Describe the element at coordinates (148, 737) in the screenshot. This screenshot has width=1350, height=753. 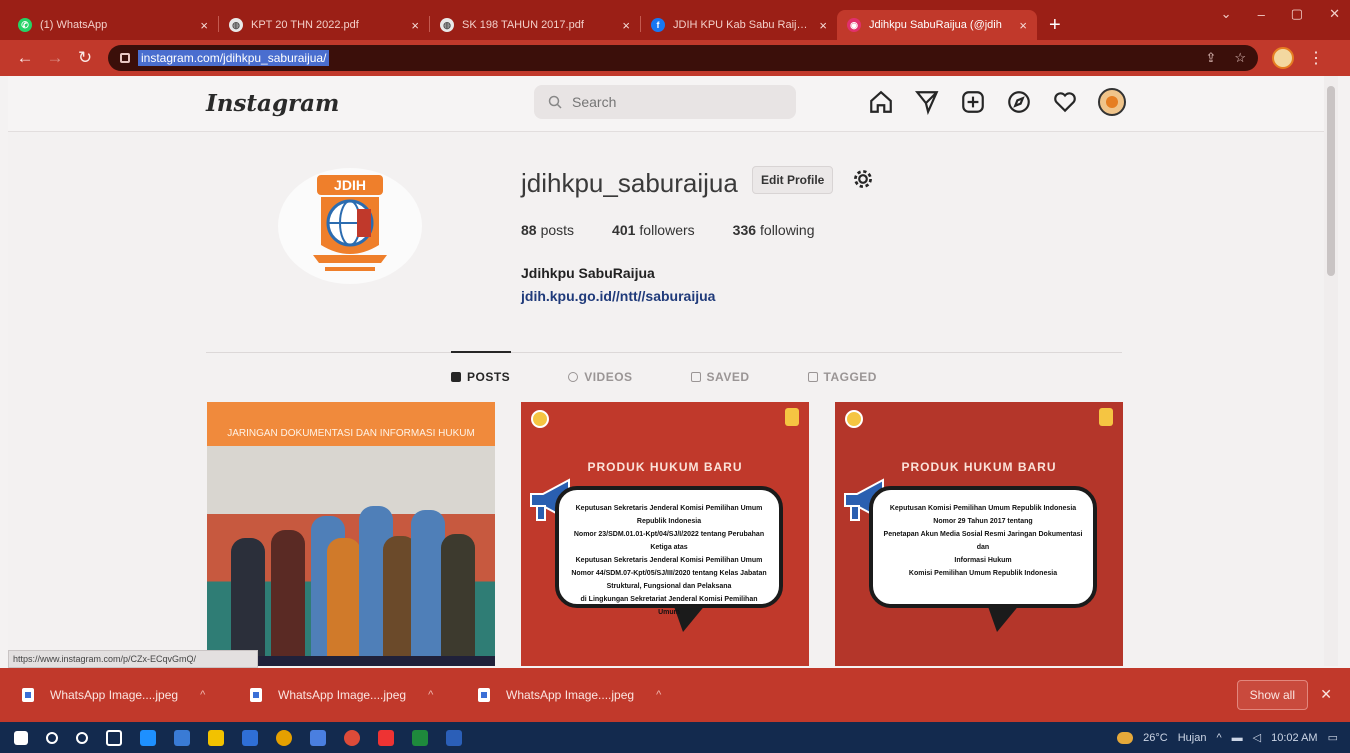
I see `edge-icon` at that location.